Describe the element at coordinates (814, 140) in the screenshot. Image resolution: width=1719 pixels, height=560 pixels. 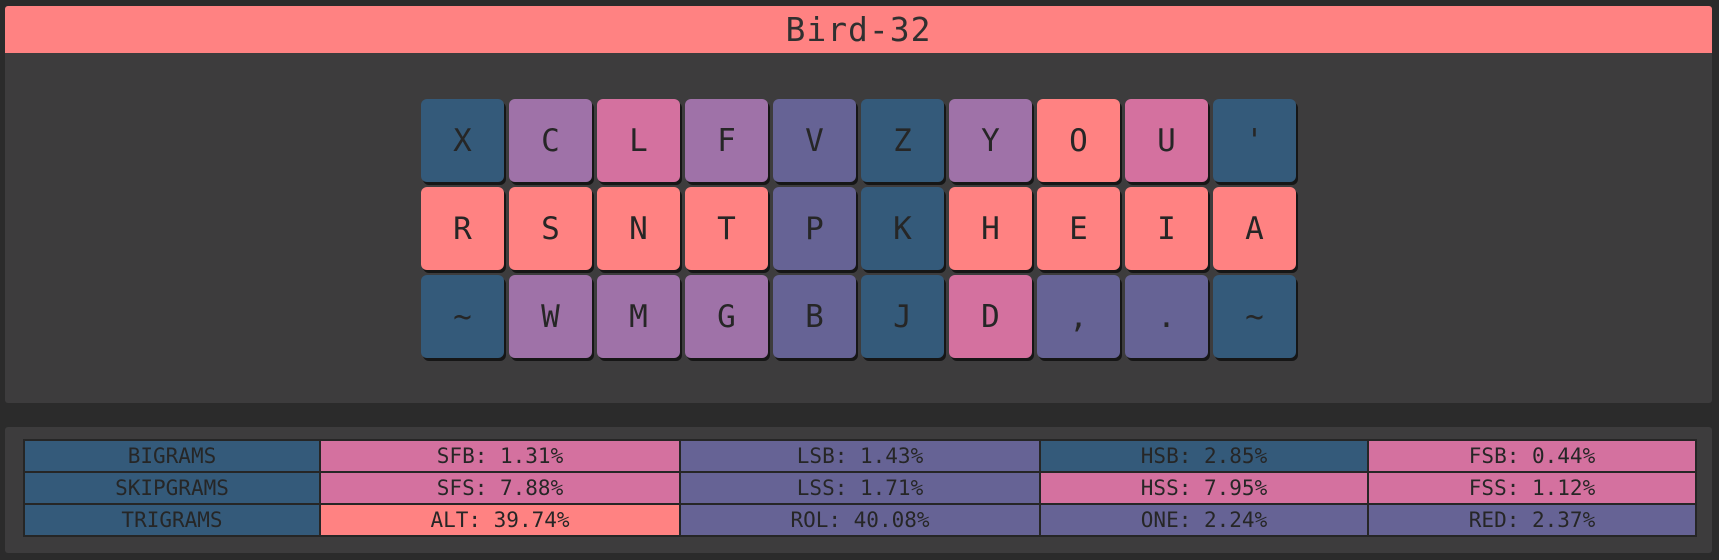
I see `key: V` at that location.